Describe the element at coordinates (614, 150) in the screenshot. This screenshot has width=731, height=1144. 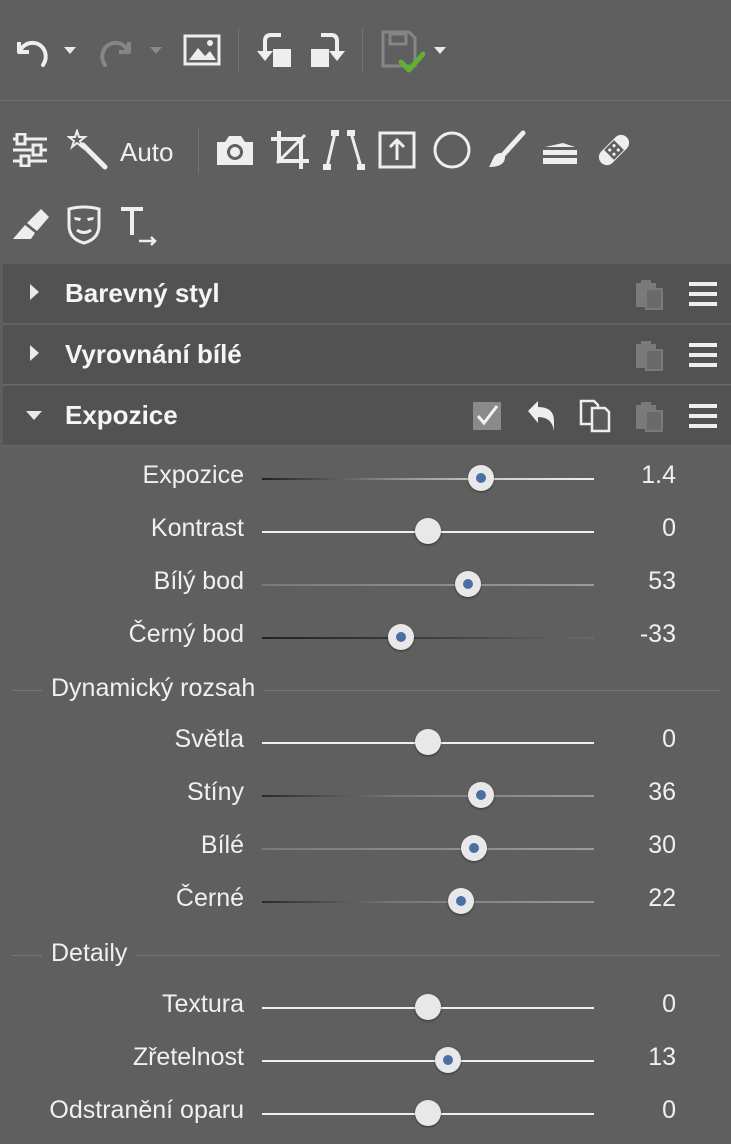
I see `healing-icon` at that location.